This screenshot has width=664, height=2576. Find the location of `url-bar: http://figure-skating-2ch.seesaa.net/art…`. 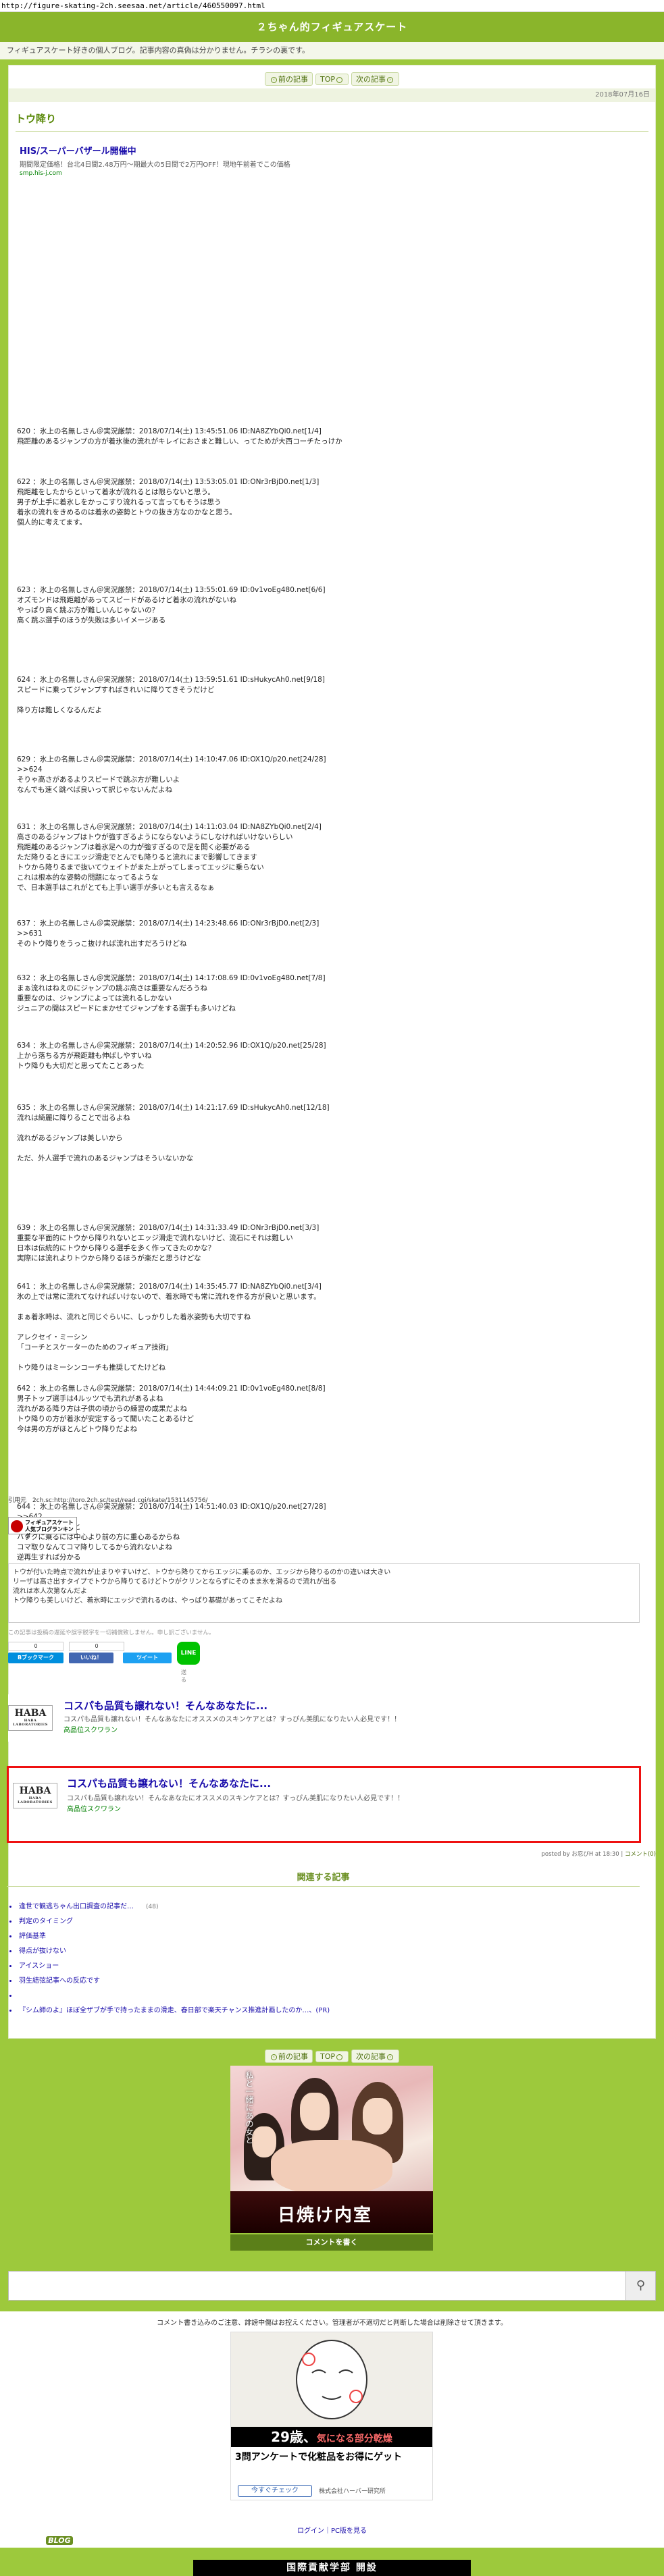

url-bar: http://figure-skating-2ch.seesaa.net/art… is located at coordinates (332, 6).